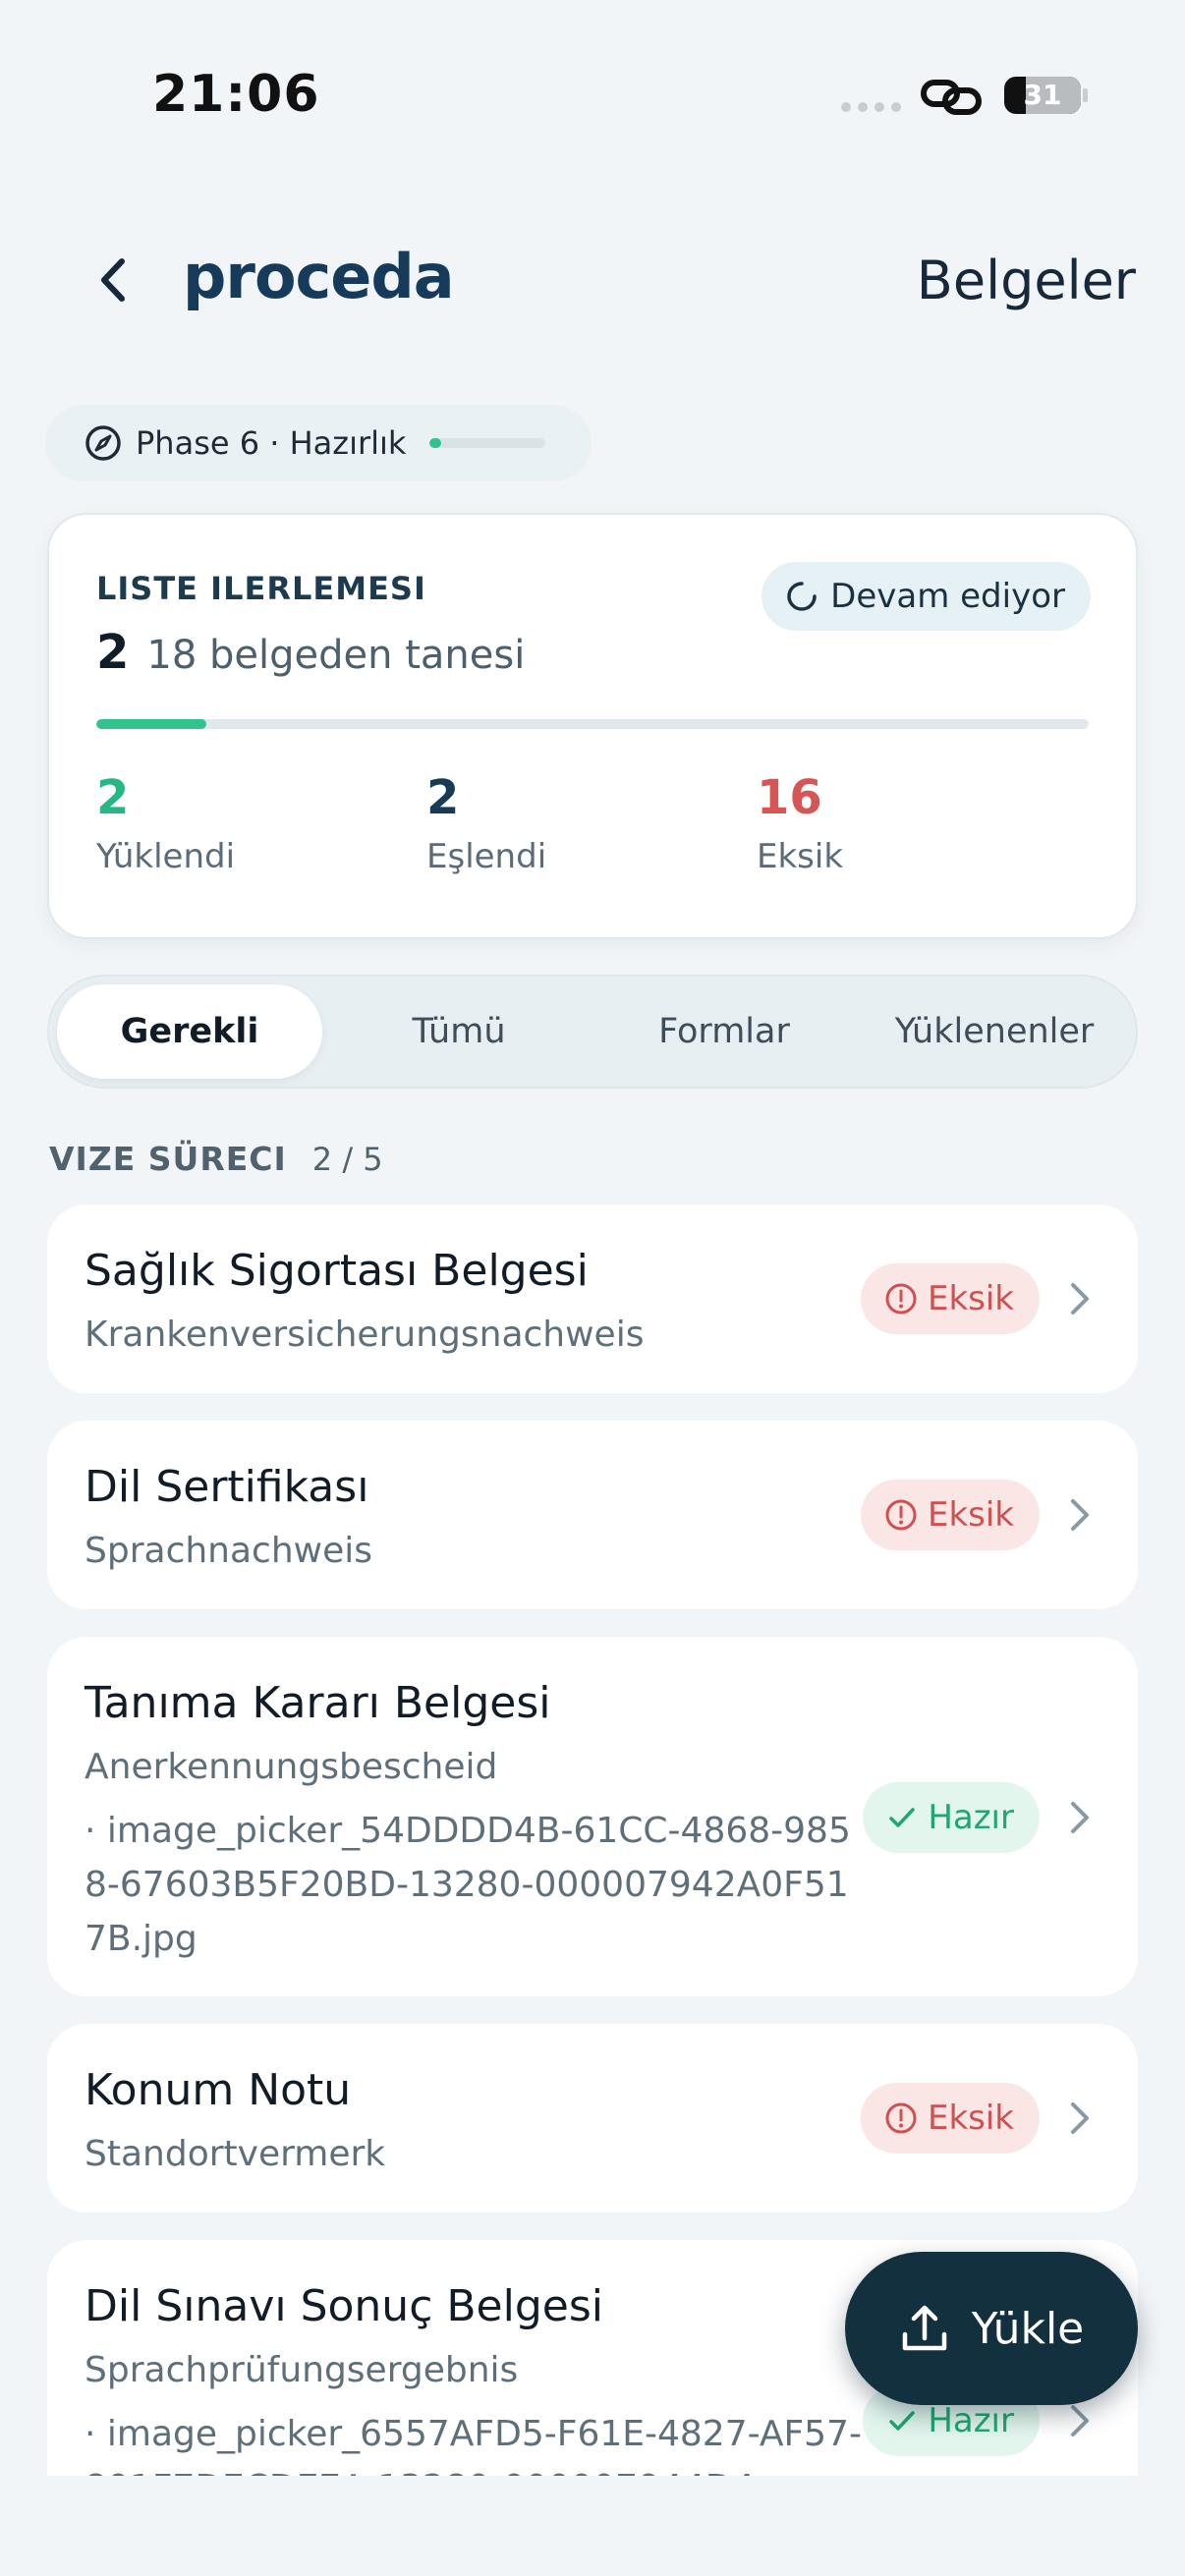 Image resolution: width=1185 pixels, height=2576 pixels. I want to click on section-title: VIZE SÜRECI, so click(168, 1159).